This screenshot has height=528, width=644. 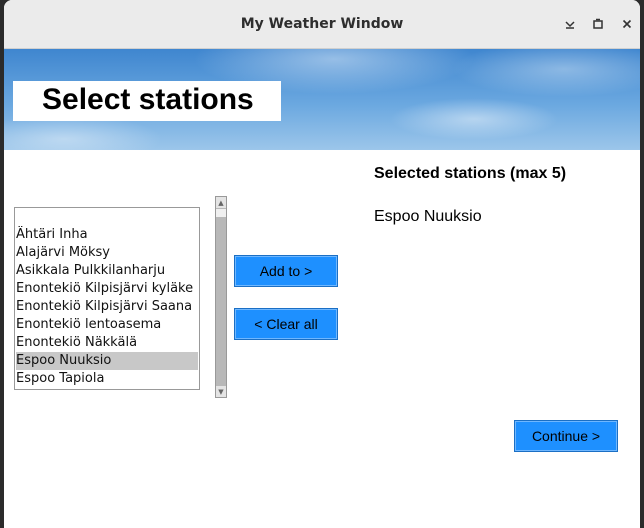 What do you see at coordinates (107, 235) in the screenshot?
I see `list-item: Ähtäri Inha` at bounding box center [107, 235].